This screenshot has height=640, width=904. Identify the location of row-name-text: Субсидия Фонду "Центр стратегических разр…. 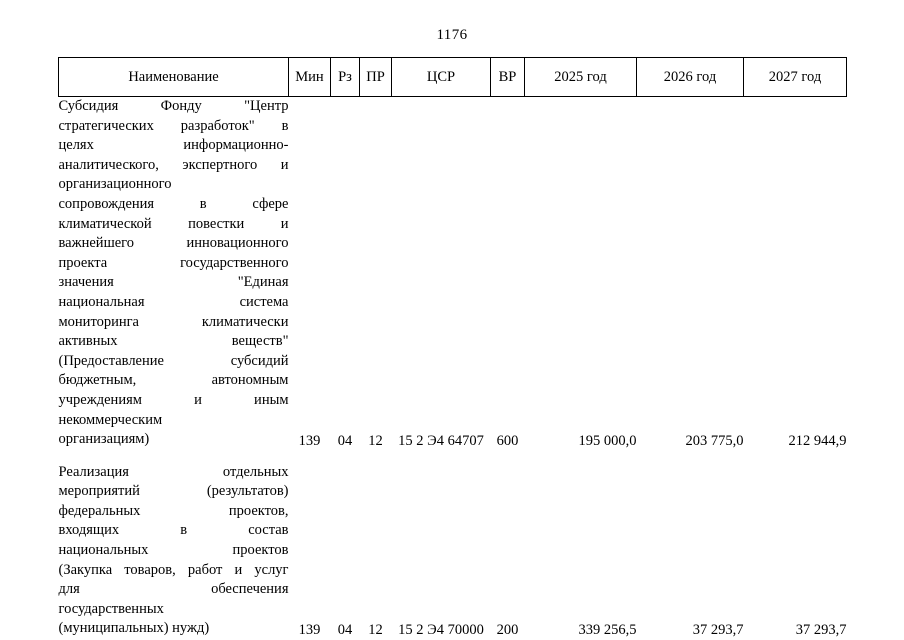
(174, 273).